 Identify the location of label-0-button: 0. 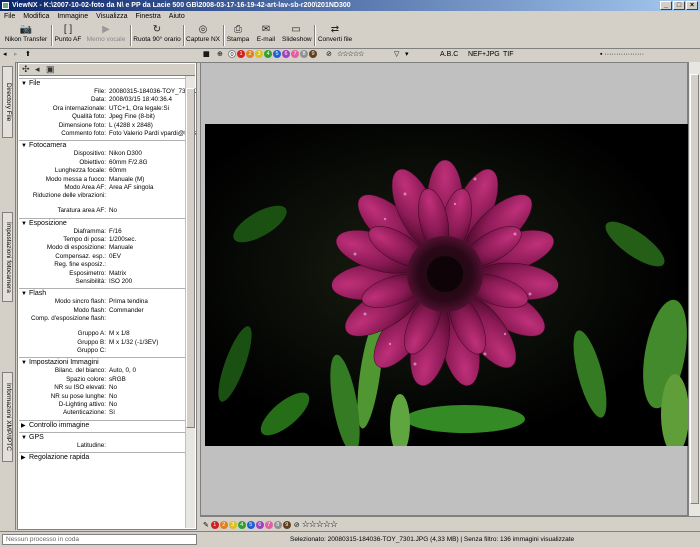
(232, 54).